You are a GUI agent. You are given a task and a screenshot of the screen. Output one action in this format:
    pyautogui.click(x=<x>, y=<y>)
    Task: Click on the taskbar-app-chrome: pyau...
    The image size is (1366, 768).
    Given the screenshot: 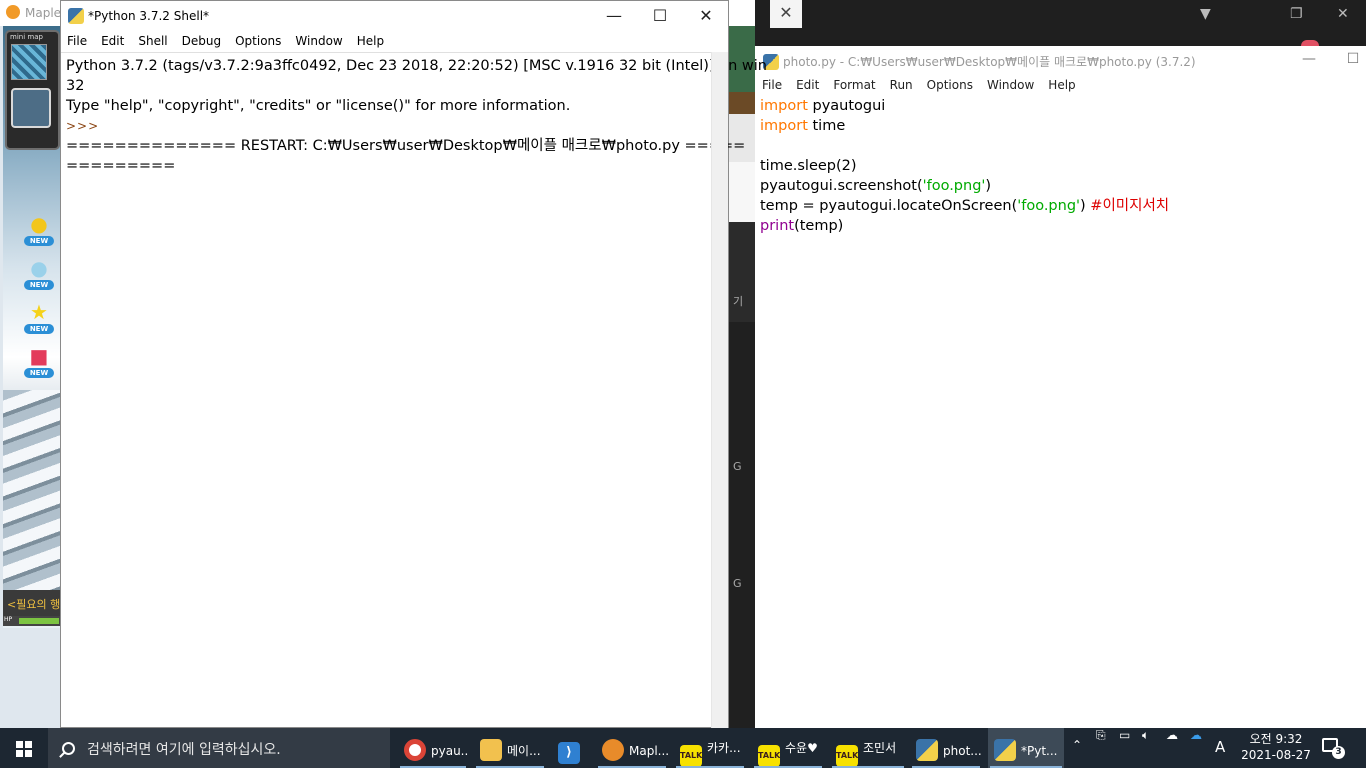 What is the action you would take?
    pyautogui.click(x=433, y=748)
    